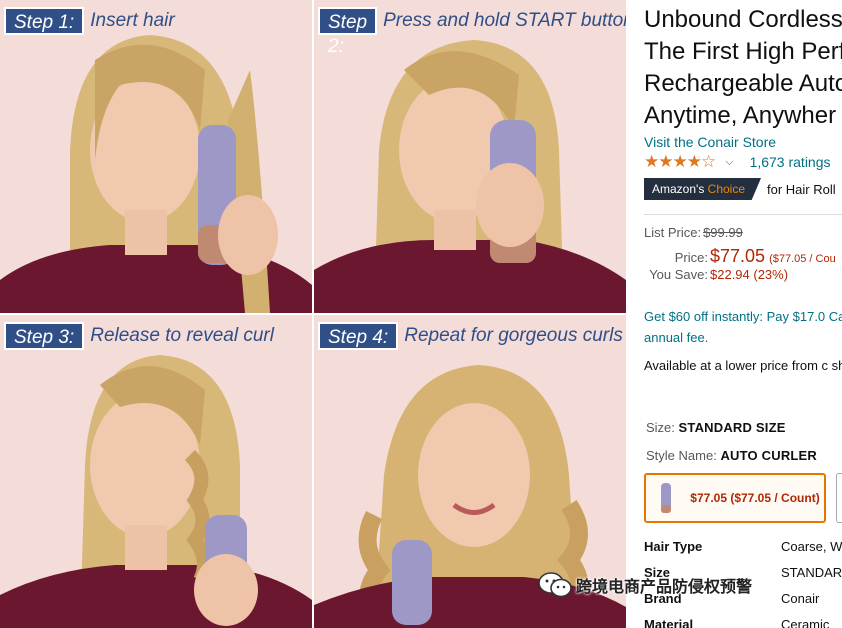  Describe the element at coordinates (723, 232) in the screenshot. I see `list-price-value: $99.99` at that location.